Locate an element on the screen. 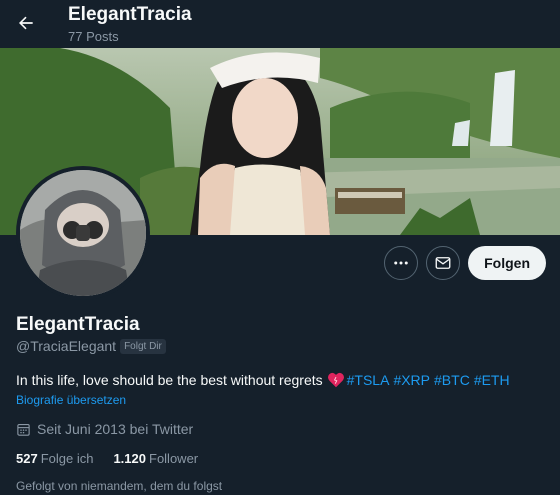 This screenshot has height=495, width=560. hashtag-link: #ETH is located at coordinates (492, 380).